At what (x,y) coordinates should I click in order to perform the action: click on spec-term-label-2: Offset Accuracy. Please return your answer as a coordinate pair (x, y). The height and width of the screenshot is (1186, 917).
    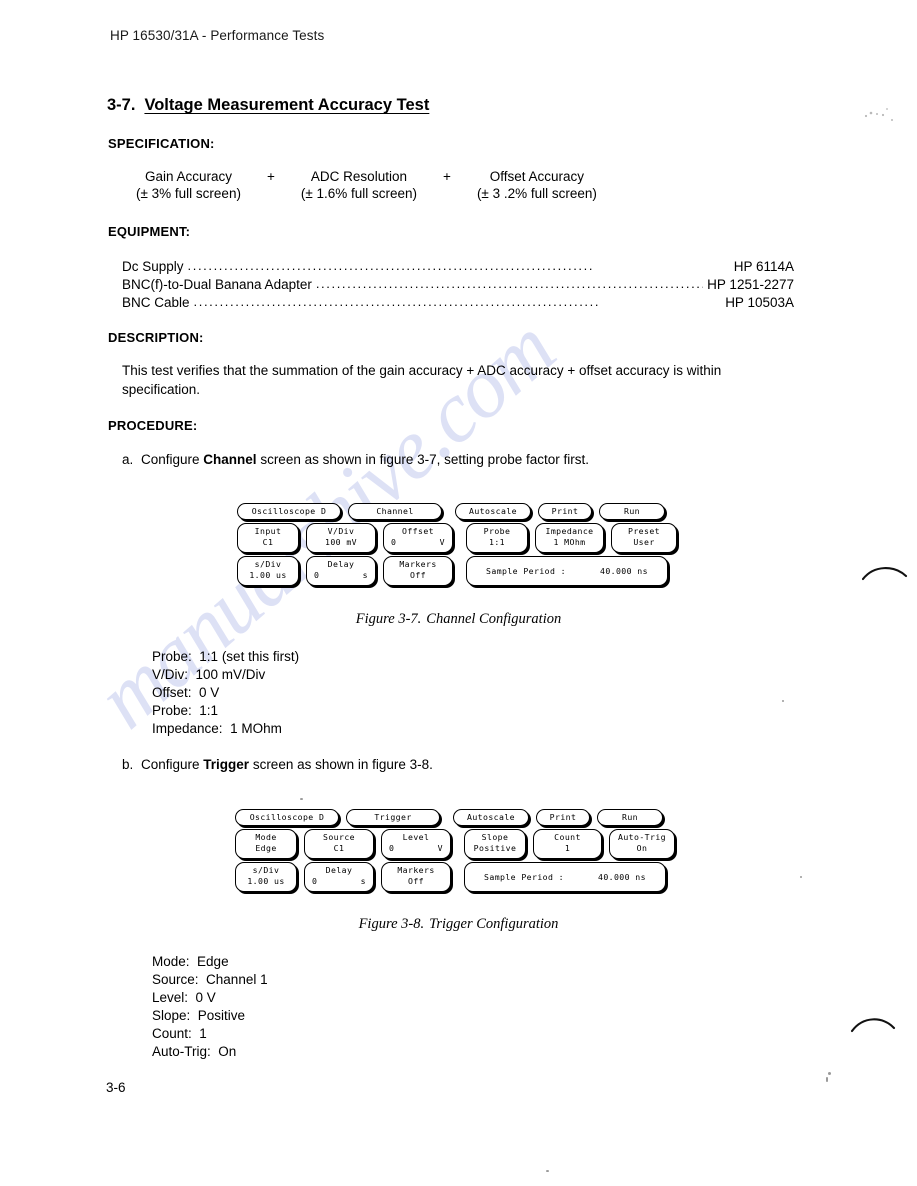
    Looking at the image, I should click on (537, 176).